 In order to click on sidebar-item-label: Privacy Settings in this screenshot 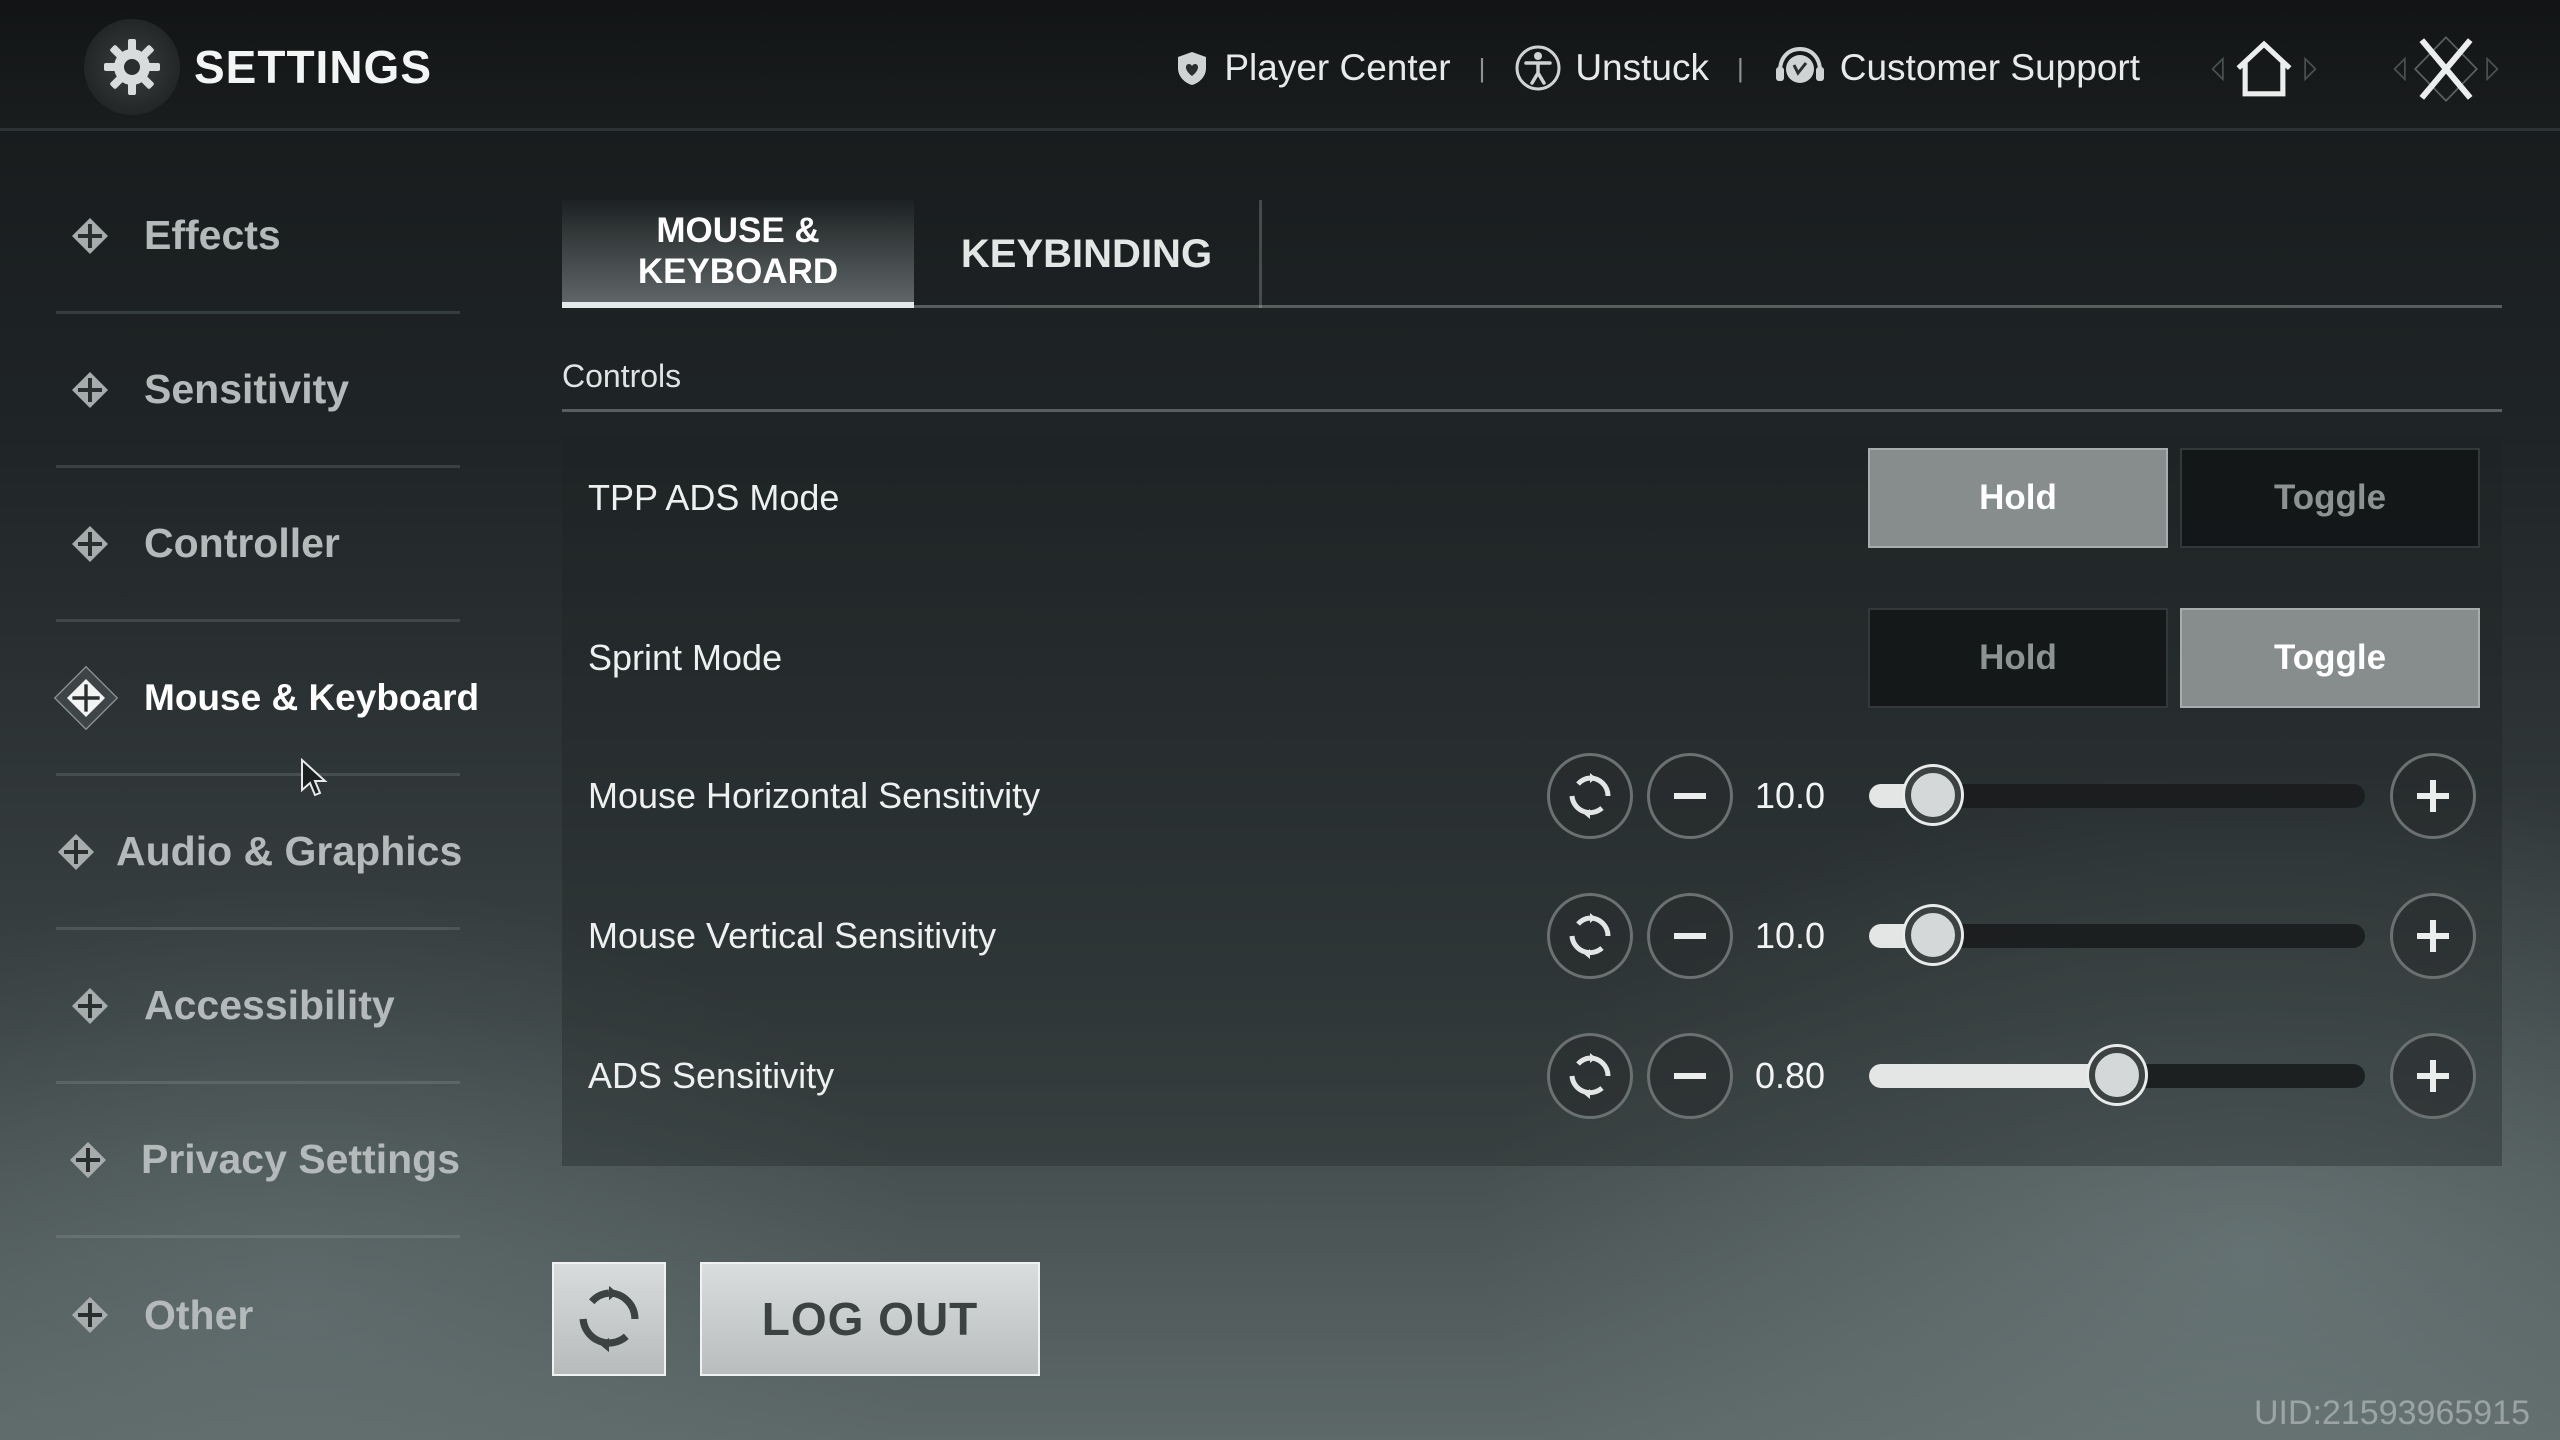, I will do `click(300, 1159)`.